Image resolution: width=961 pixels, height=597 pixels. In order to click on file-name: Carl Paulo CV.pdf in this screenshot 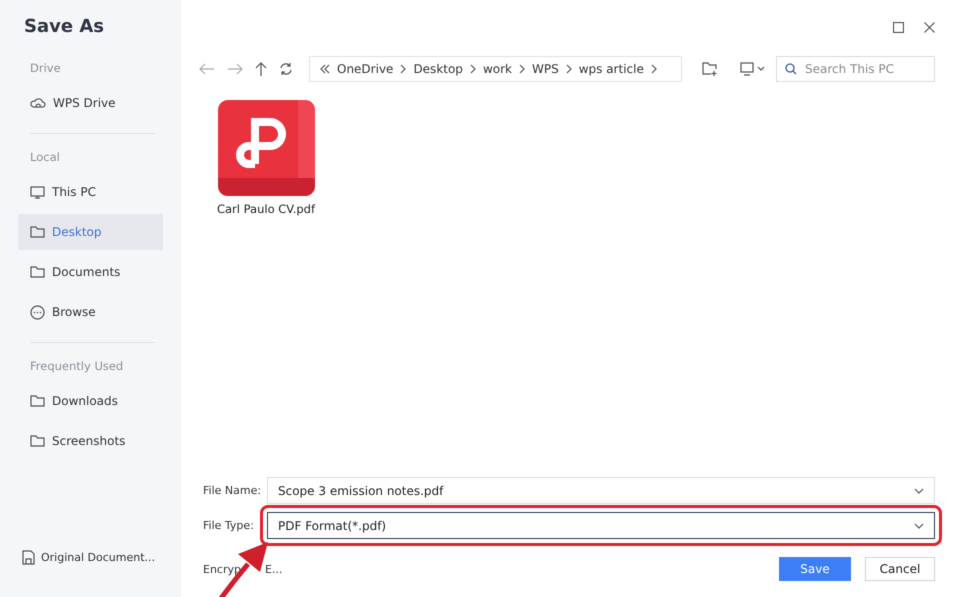, I will do `click(265, 209)`.